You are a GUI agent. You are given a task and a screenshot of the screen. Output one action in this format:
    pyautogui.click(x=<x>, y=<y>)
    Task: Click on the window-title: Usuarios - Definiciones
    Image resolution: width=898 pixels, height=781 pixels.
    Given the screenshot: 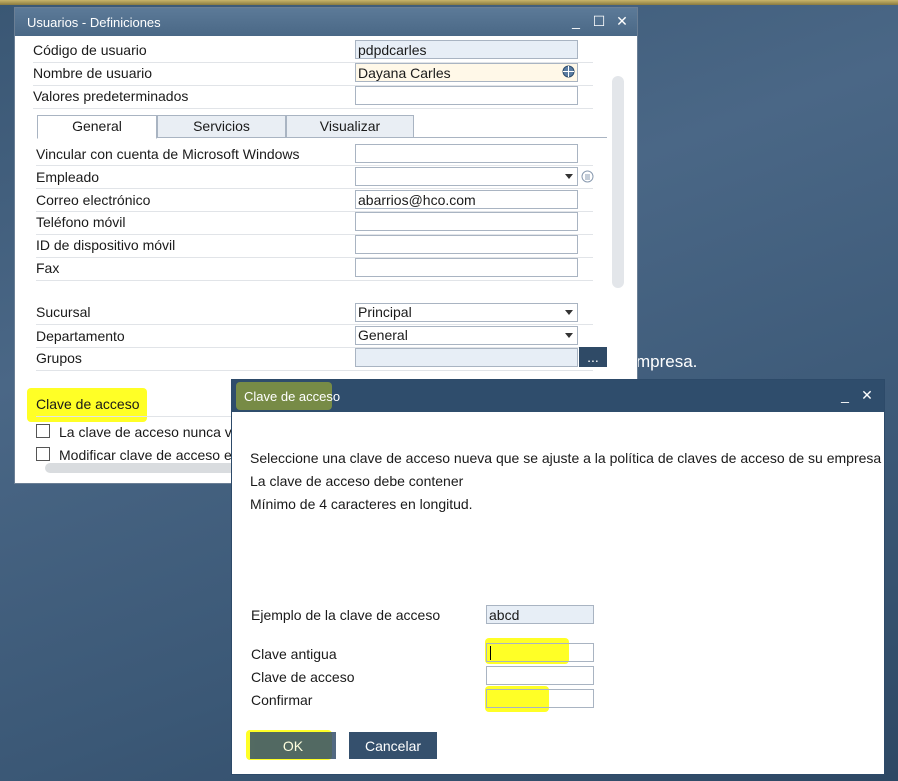 What is the action you would take?
    pyautogui.click(x=94, y=22)
    